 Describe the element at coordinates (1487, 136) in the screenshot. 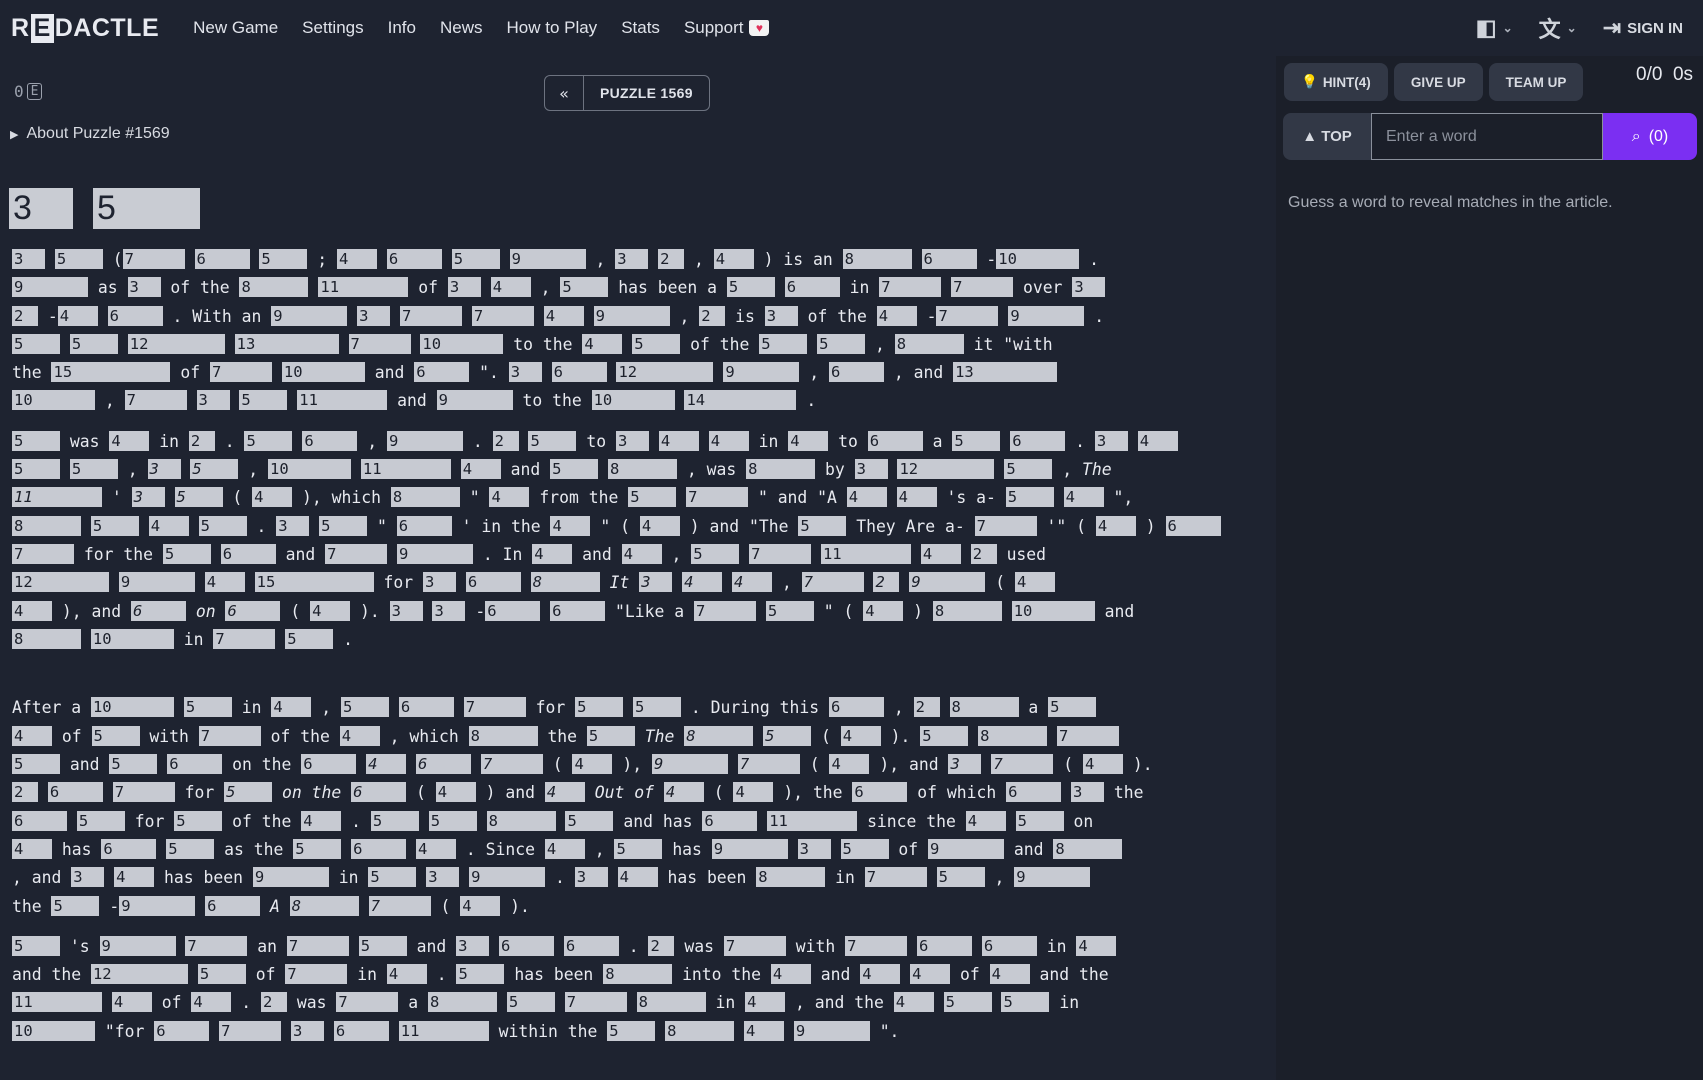

I see `guess-input` at that location.